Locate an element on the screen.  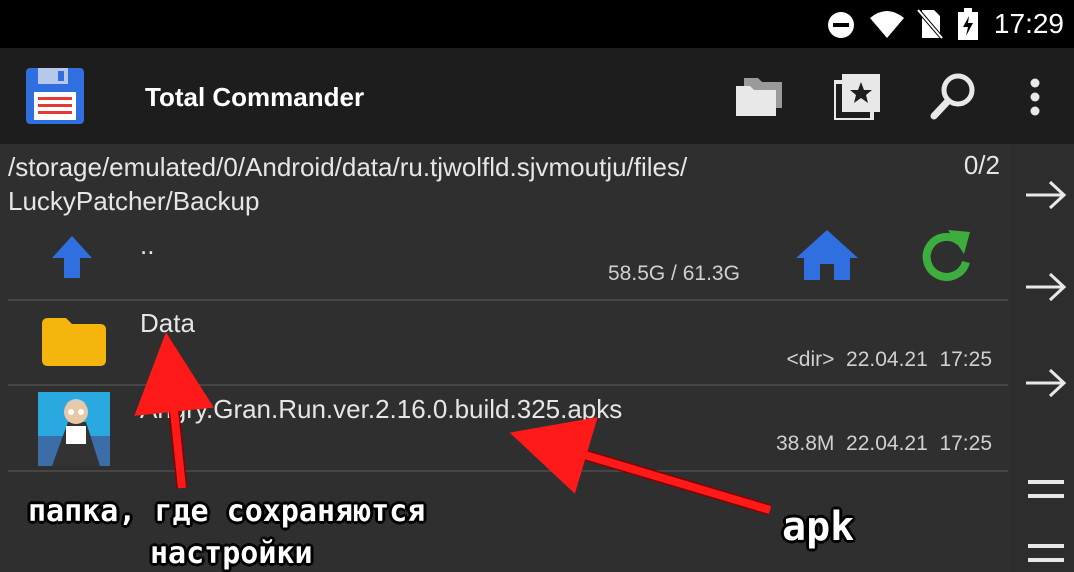
copy-arrow-icon is located at coordinates (1046, 195).